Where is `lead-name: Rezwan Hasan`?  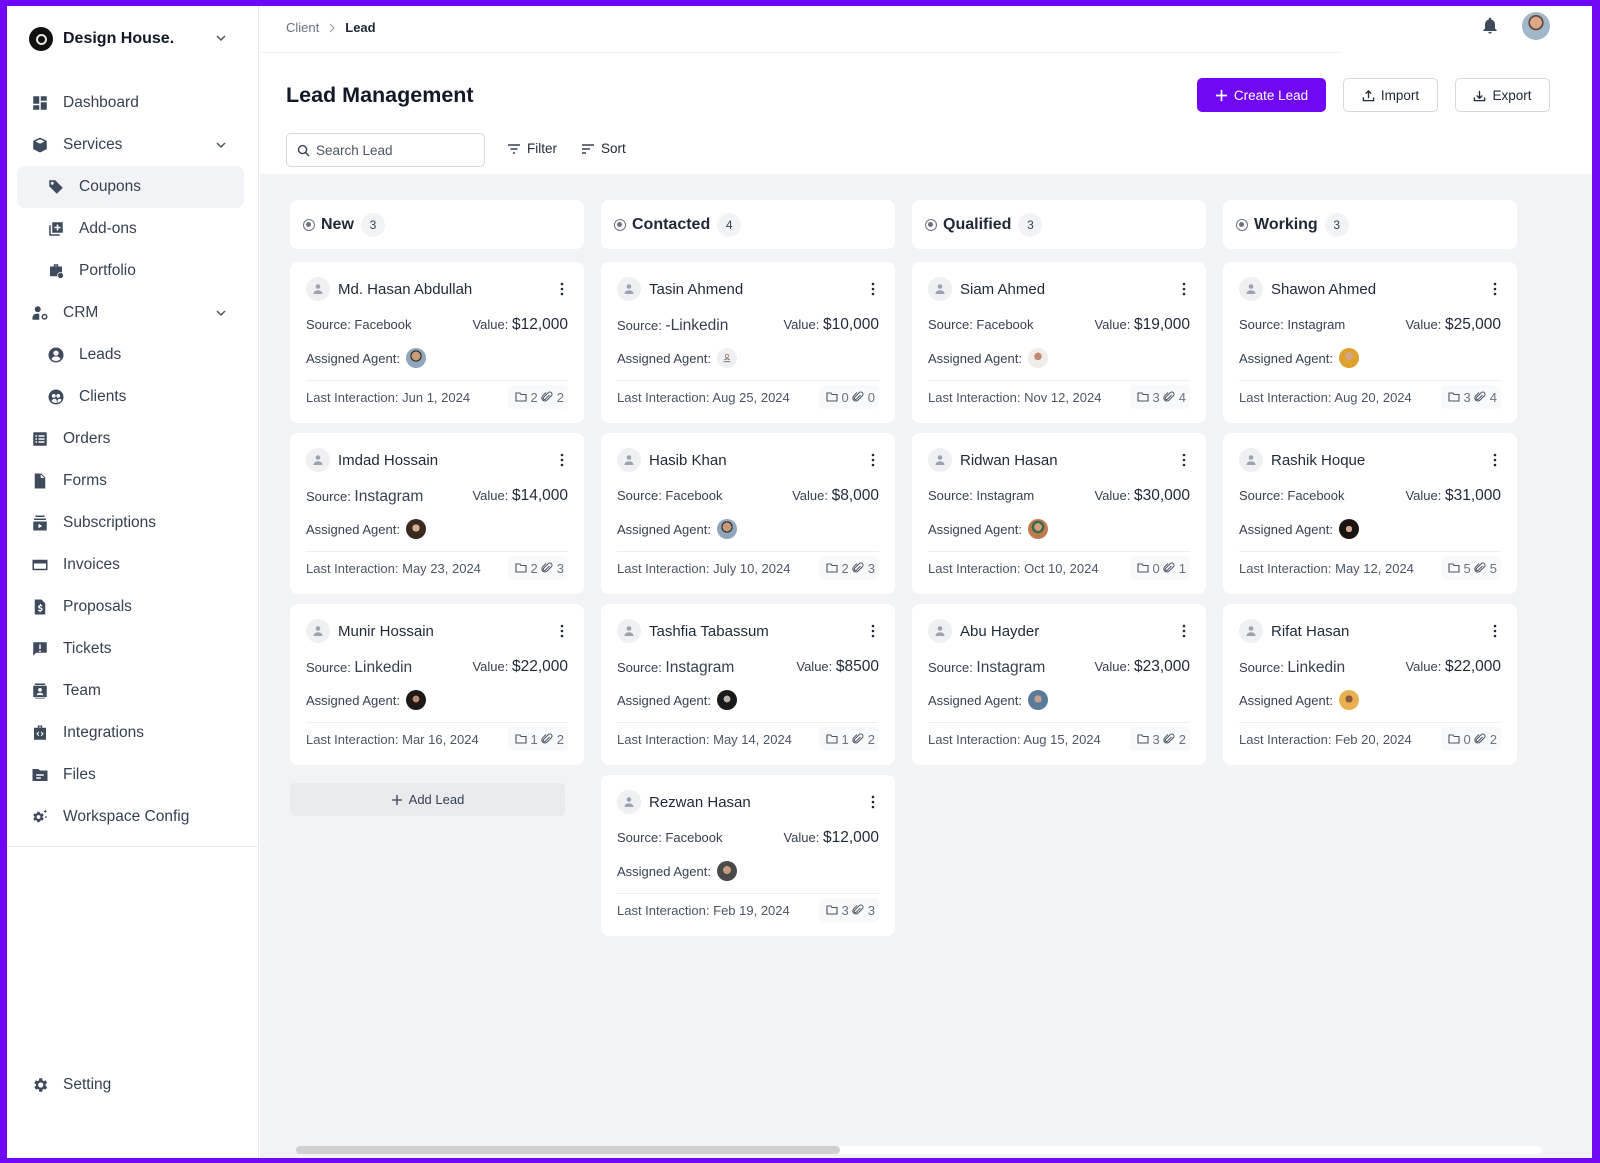
lead-name: Rezwan Hasan is located at coordinates (700, 802).